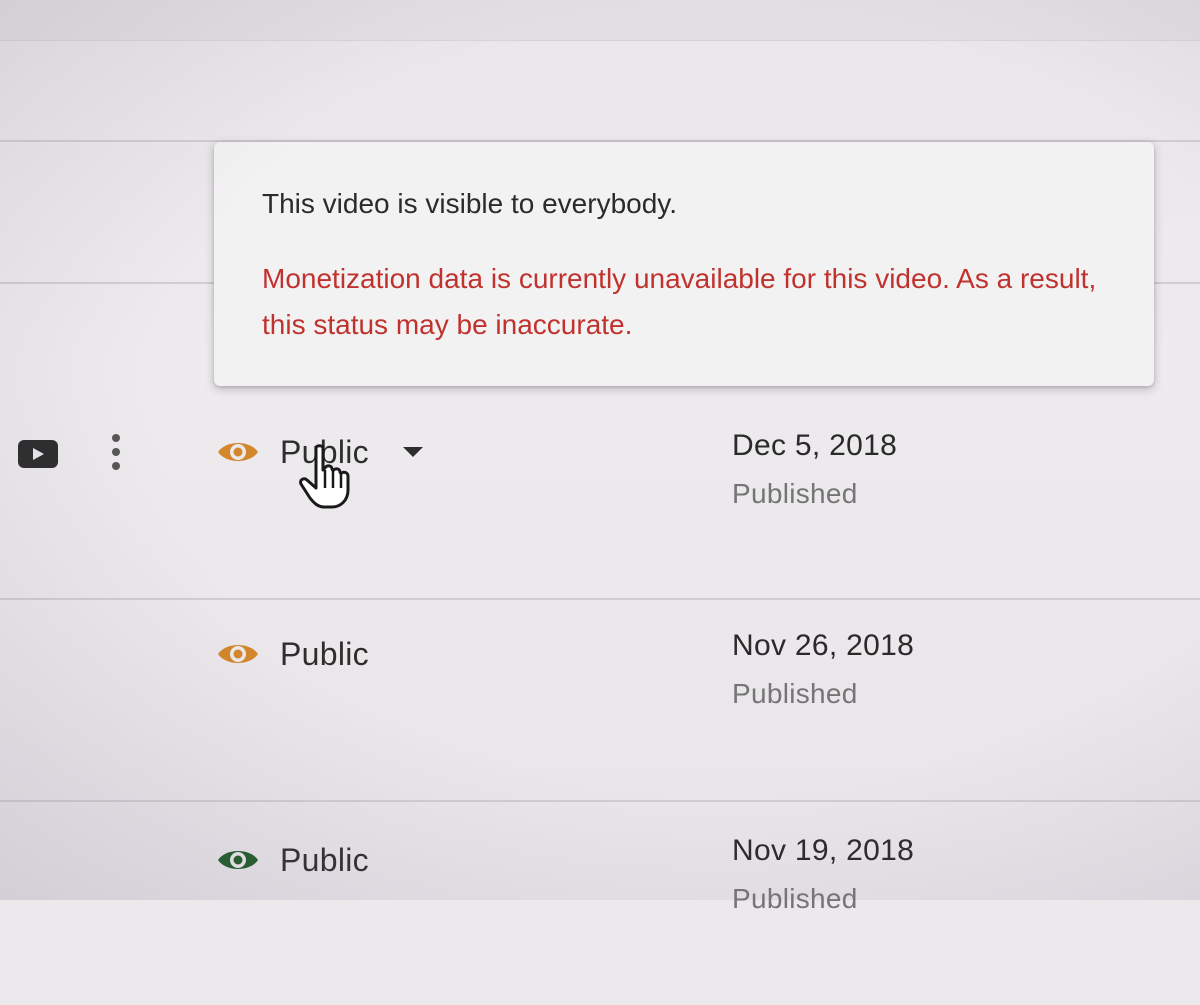  What do you see at coordinates (600, 20) in the screenshot?
I see `table-header` at bounding box center [600, 20].